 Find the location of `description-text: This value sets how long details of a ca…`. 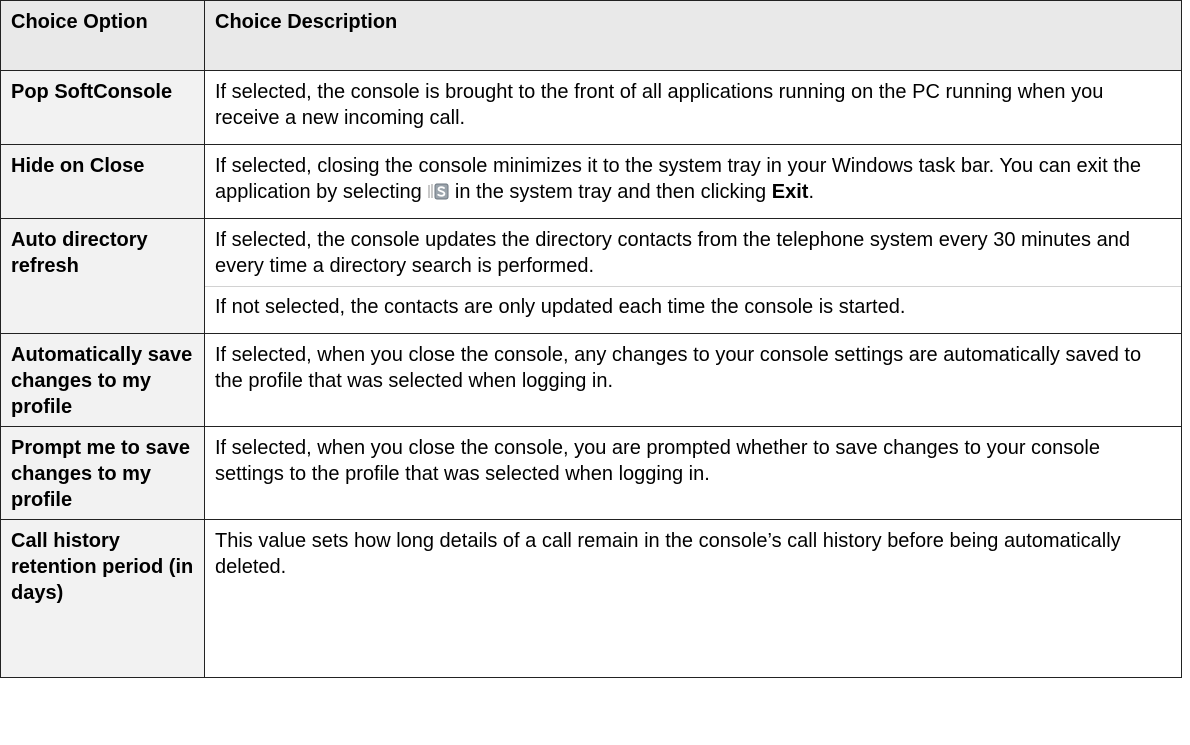

description-text: This value sets how long details of a ca… is located at coordinates (668, 554).